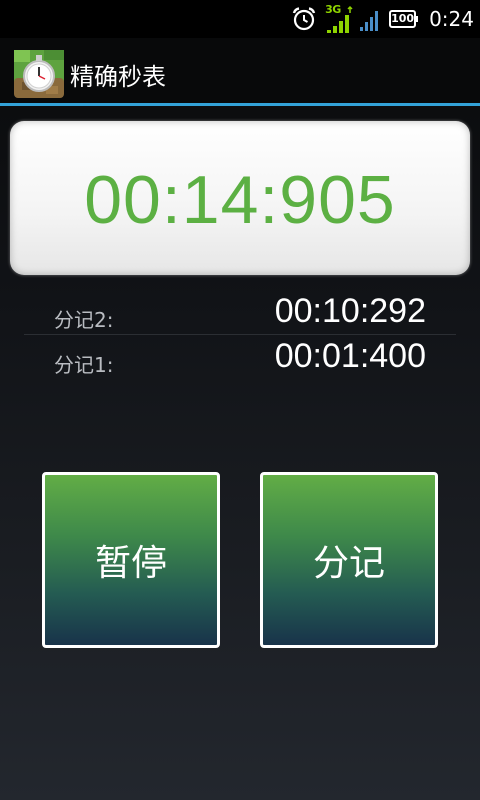  Describe the element at coordinates (350, 356) in the screenshot. I see `lap-time: 00:01:400` at that location.